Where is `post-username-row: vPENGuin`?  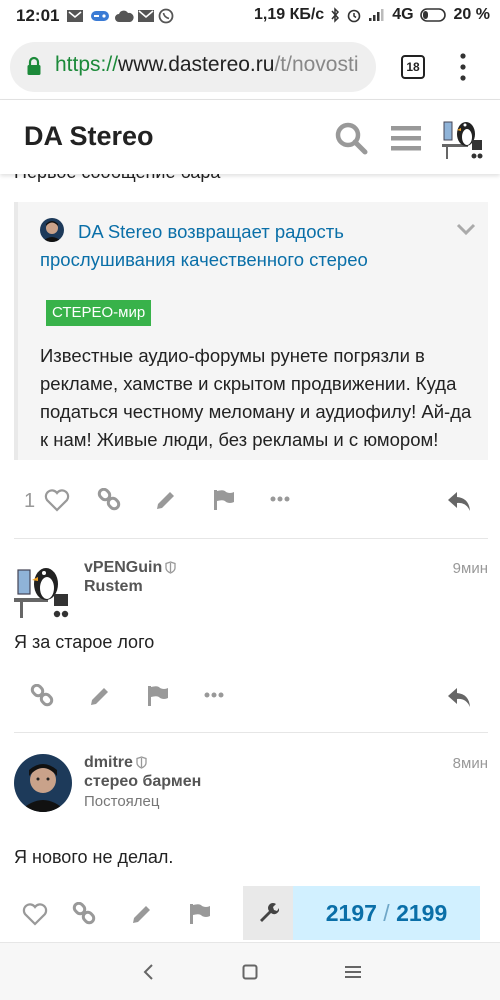 post-username-row: vPENGuin is located at coordinates (130, 568).